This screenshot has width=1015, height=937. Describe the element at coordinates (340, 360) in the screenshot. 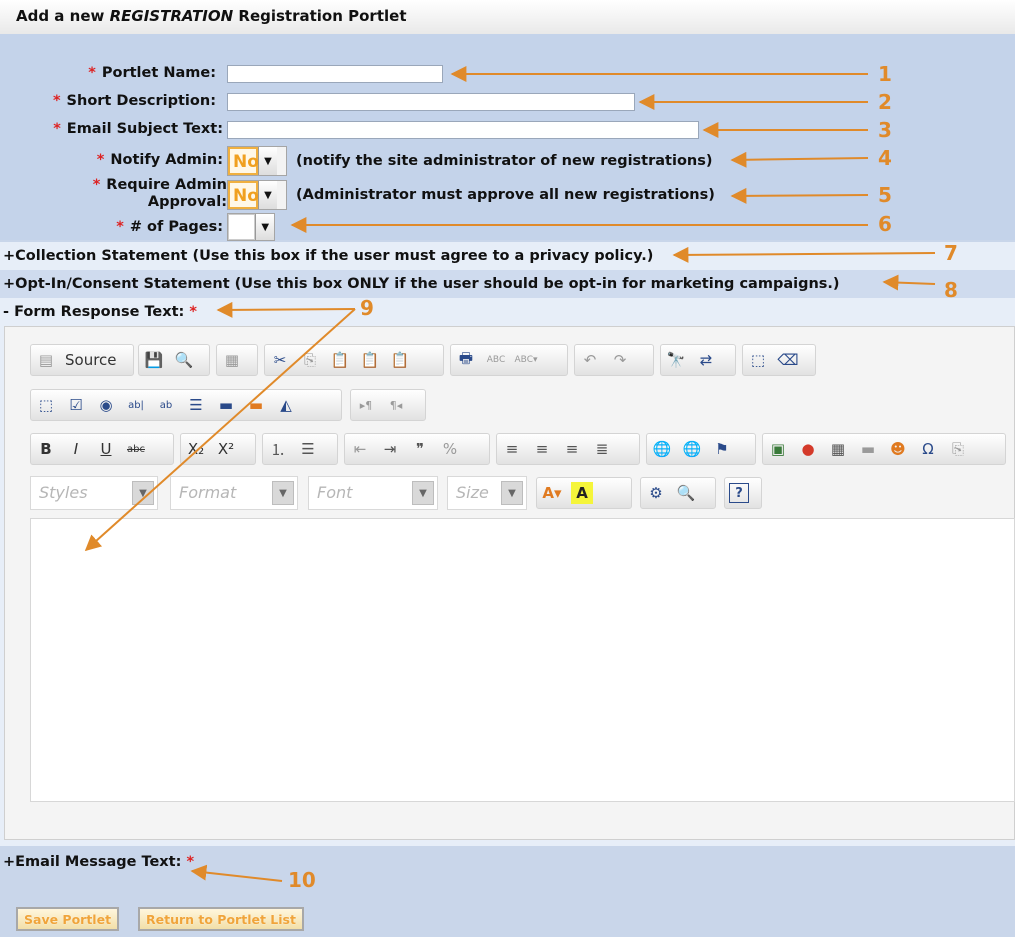

I see `paste-icon: 📋` at that location.